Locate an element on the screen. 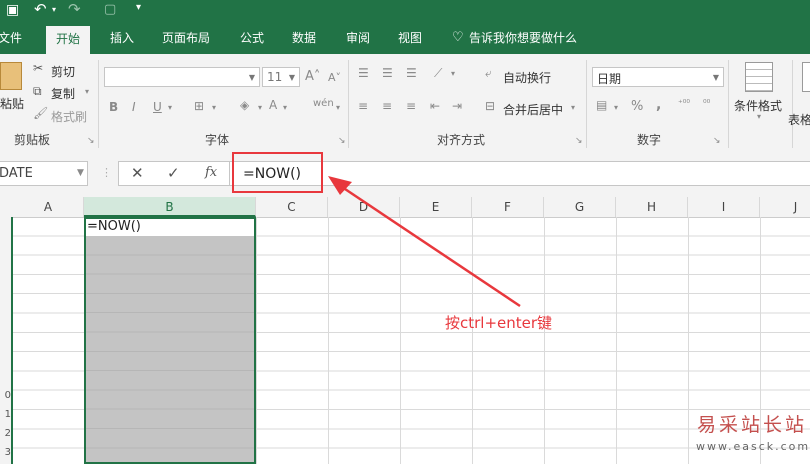  annotation-text: 按ctrl+enter键 is located at coordinates (499, 323).